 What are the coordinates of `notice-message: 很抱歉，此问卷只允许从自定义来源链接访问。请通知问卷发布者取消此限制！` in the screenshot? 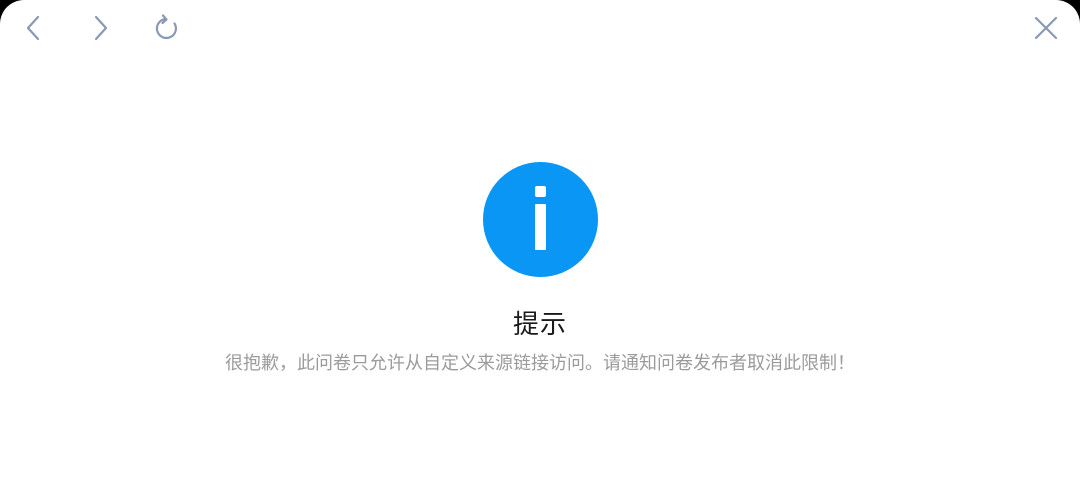 It's located at (540, 363).